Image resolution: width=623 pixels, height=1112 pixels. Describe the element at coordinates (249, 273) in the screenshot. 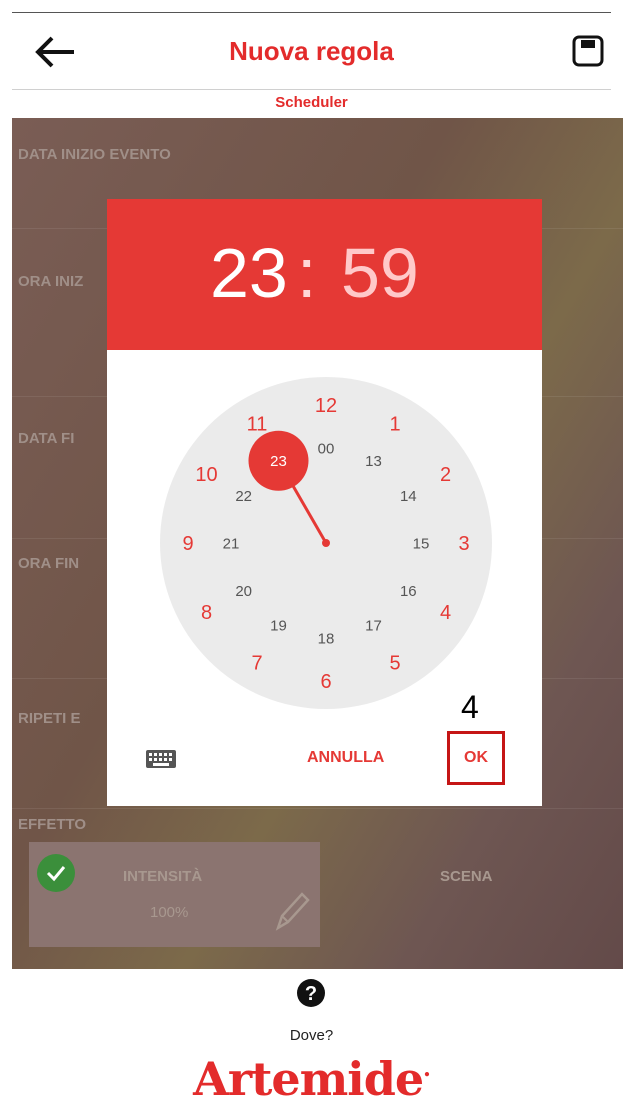

I see `hour-display: 23` at that location.